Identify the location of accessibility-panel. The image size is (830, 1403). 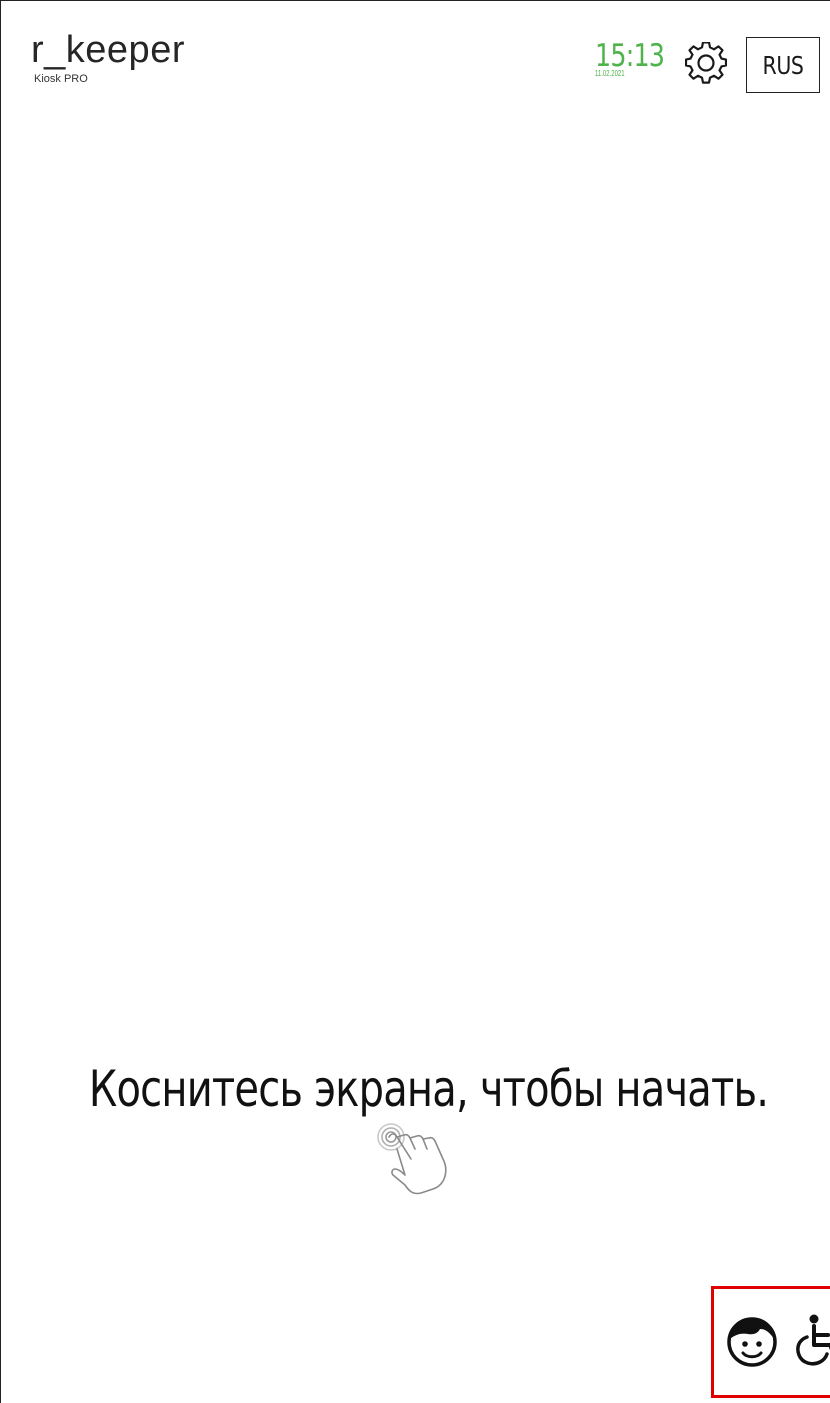
(770, 1342).